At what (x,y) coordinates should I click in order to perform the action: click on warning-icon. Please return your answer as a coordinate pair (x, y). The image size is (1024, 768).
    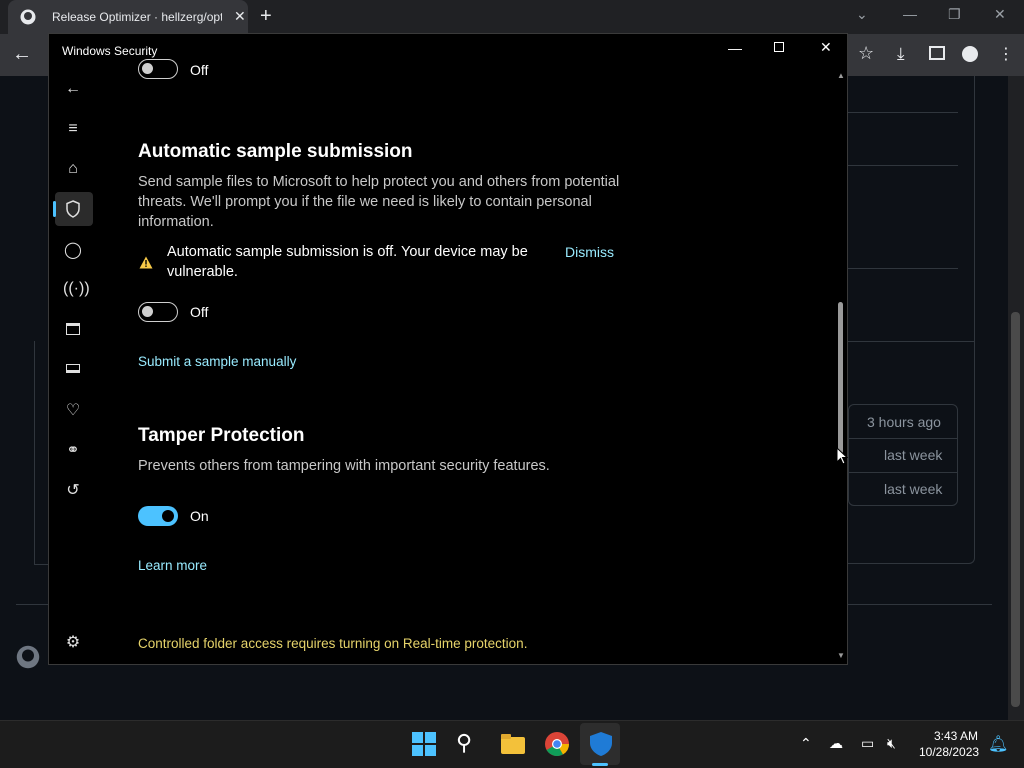
    Looking at the image, I should click on (146, 262).